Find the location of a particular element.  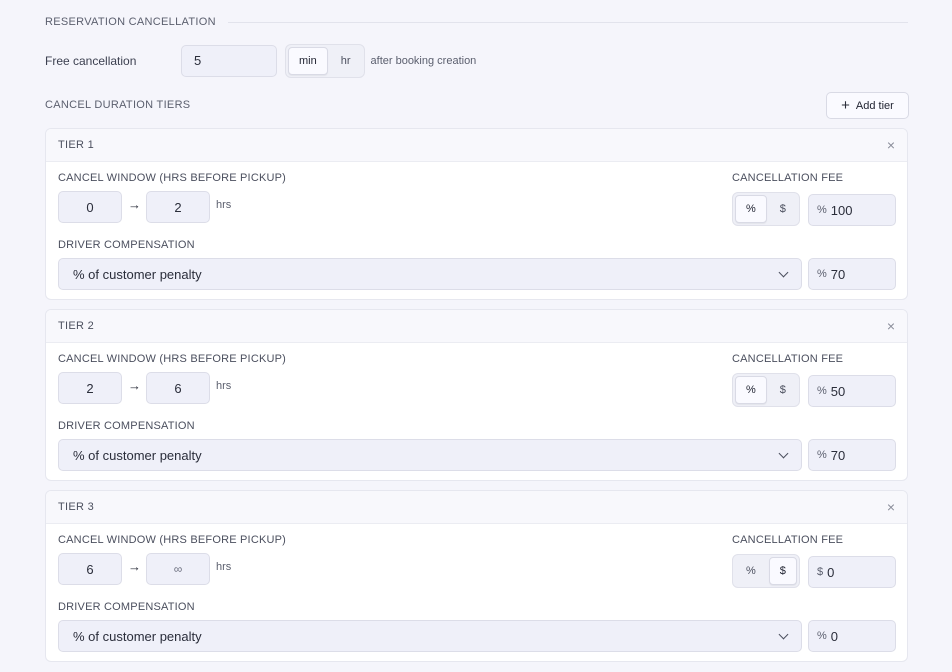

plus-icon: + is located at coordinates (845, 105).